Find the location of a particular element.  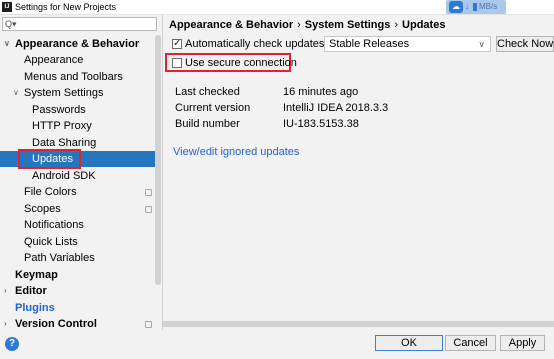

tree-item-label: Editor is located at coordinates (31, 291).